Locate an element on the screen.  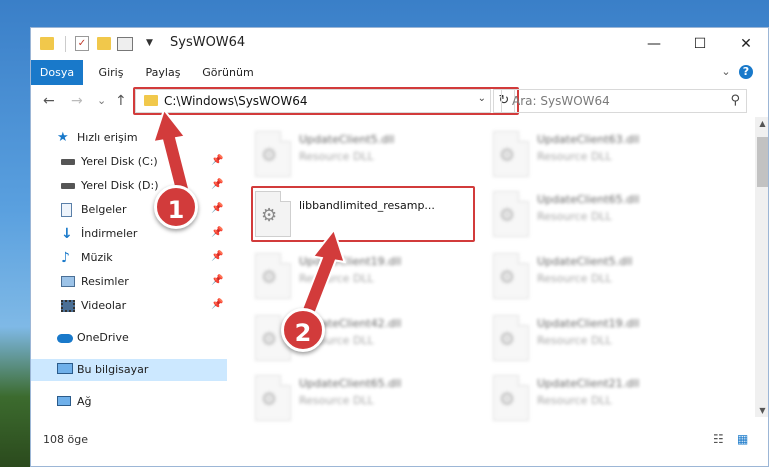
cloud-icon is located at coordinates (65, 338).